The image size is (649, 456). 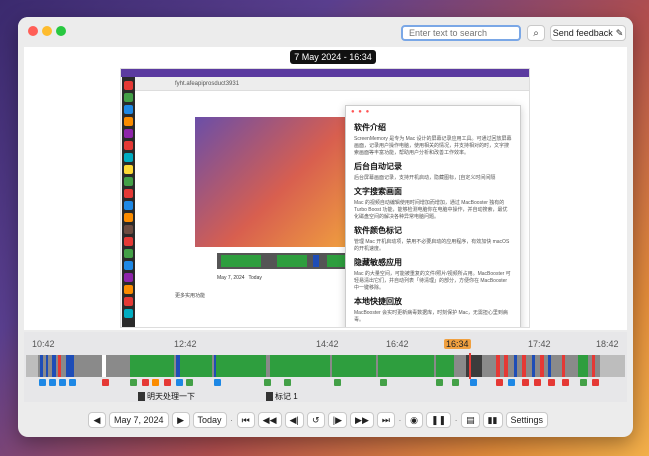 I want to click on step-forward-button: |▶, so click(x=337, y=420).